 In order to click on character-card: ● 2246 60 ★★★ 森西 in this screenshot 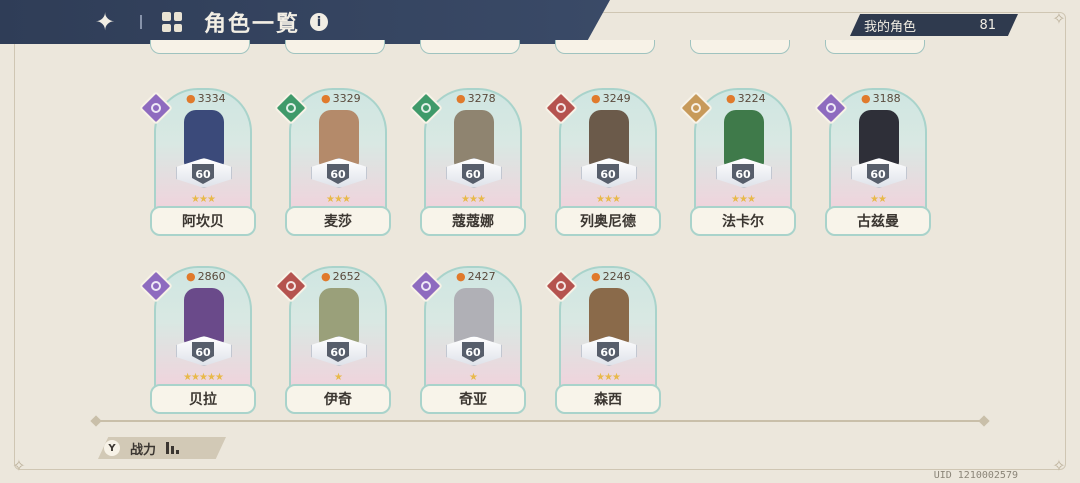, I will do `click(602, 341)`.